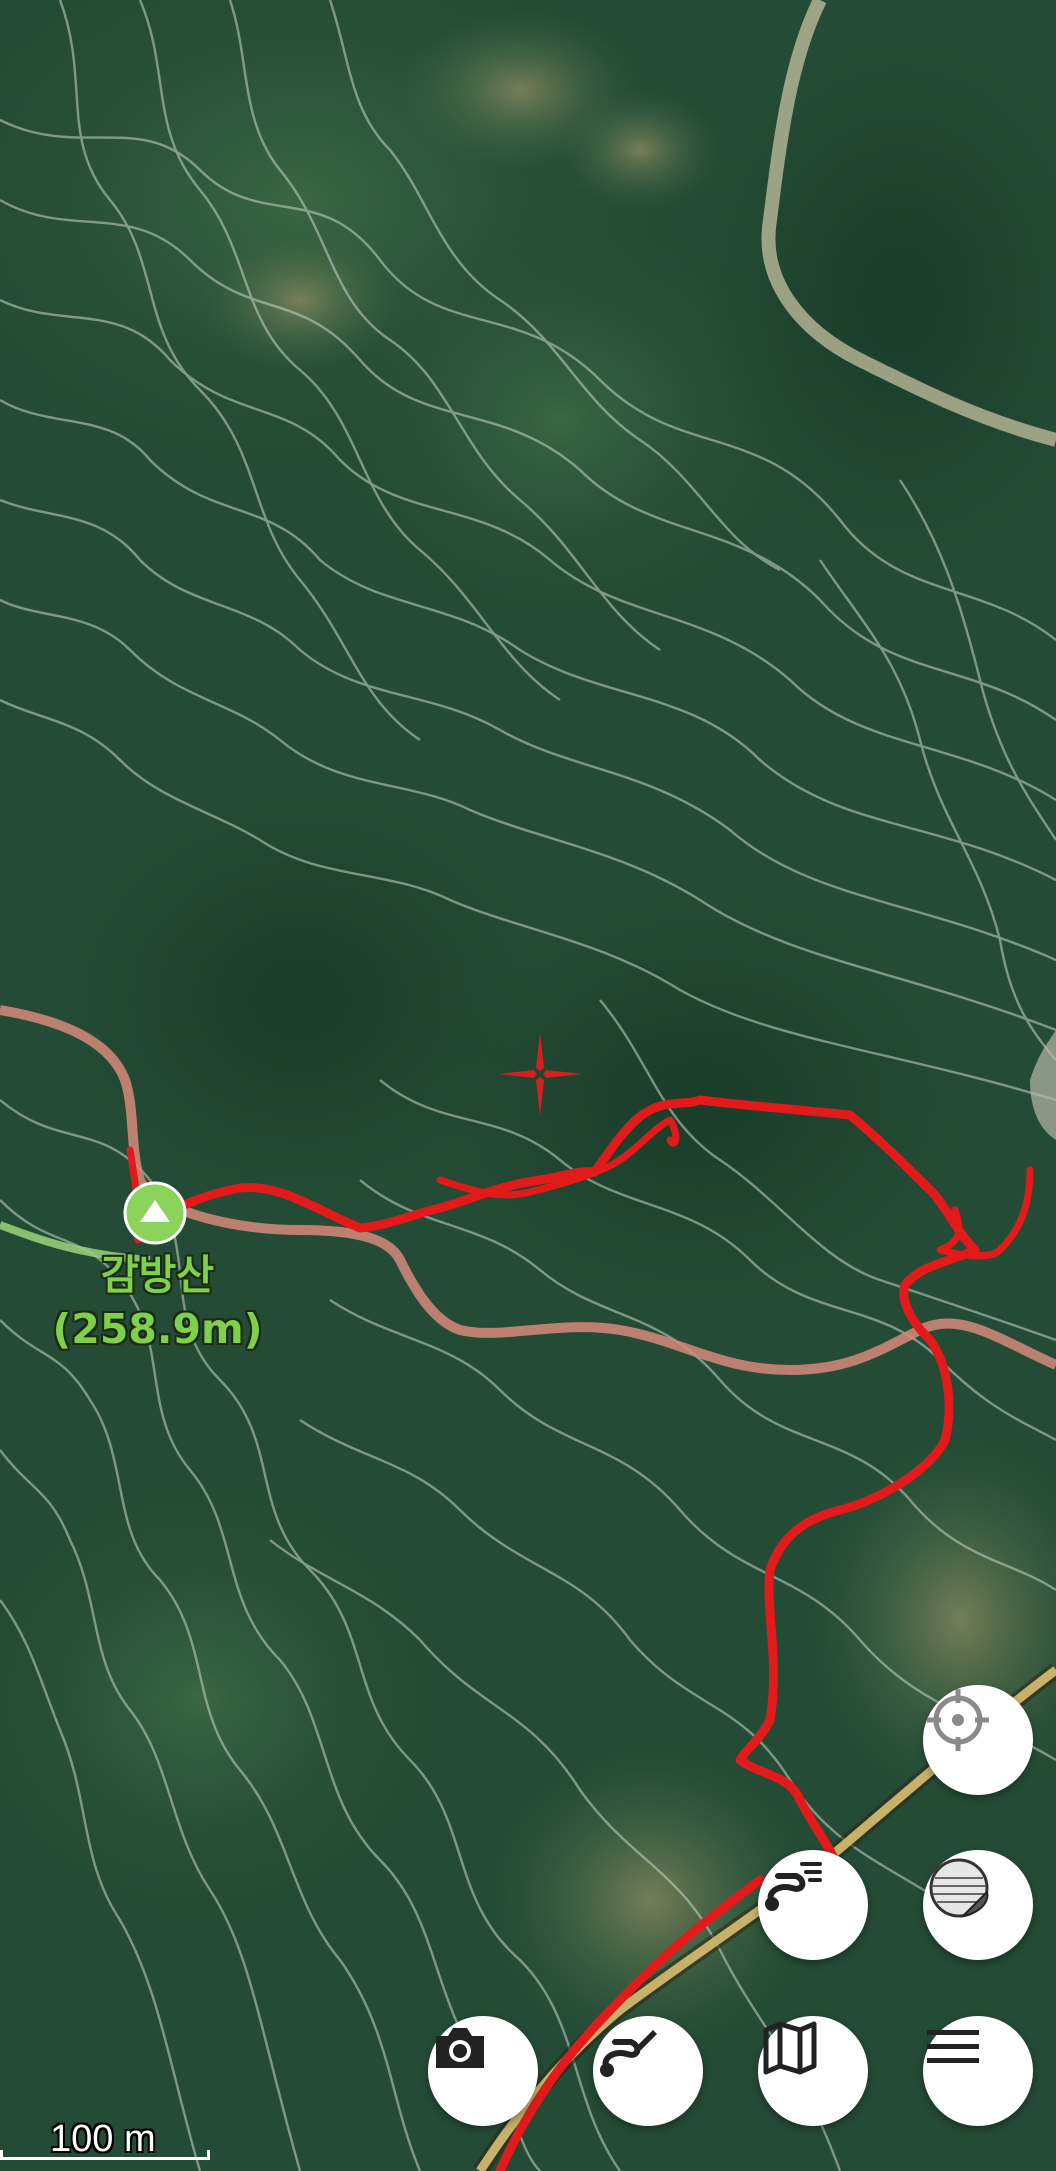 This screenshot has width=1056, height=2171. I want to click on peak-name: 감방산, so click(157, 1275).